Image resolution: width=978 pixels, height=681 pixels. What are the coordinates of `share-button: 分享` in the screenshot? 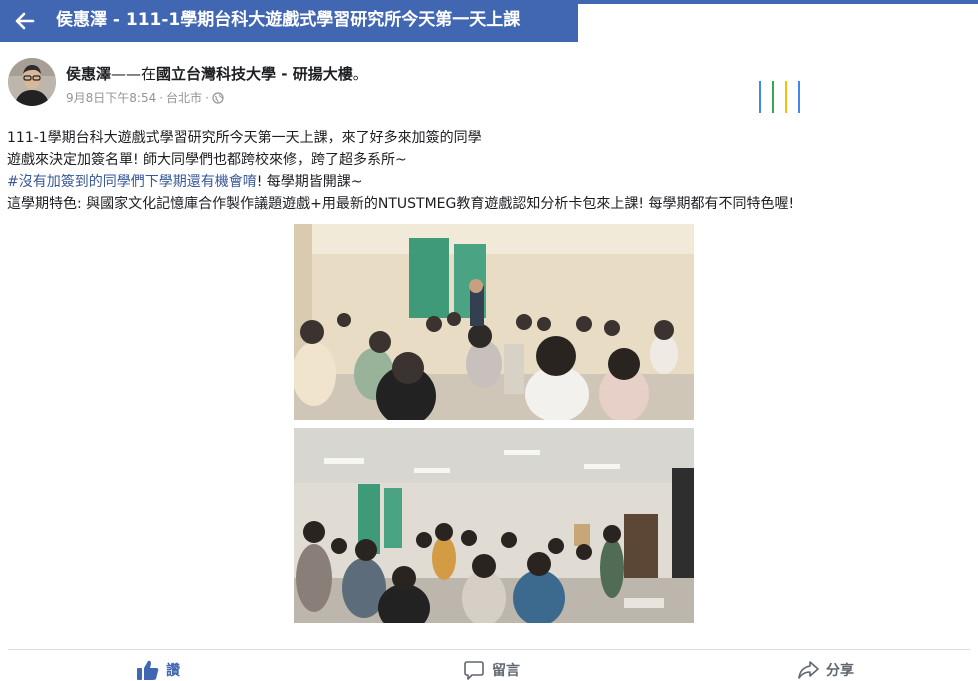 It's located at (825, 670).